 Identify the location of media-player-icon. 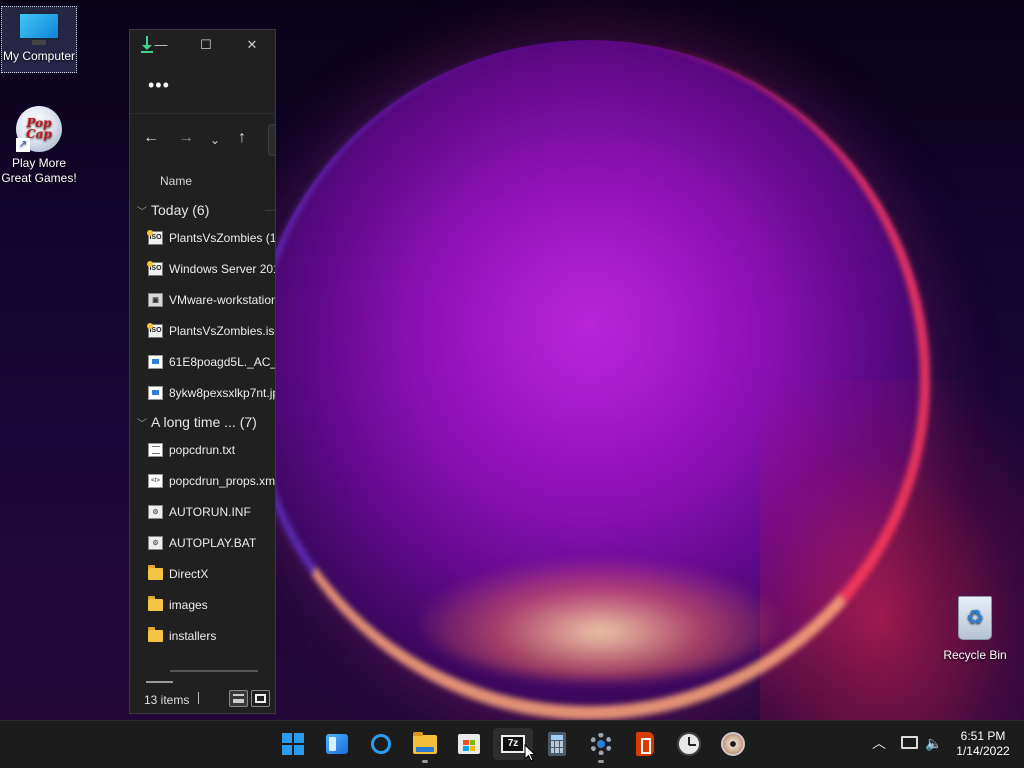
(733, 744).